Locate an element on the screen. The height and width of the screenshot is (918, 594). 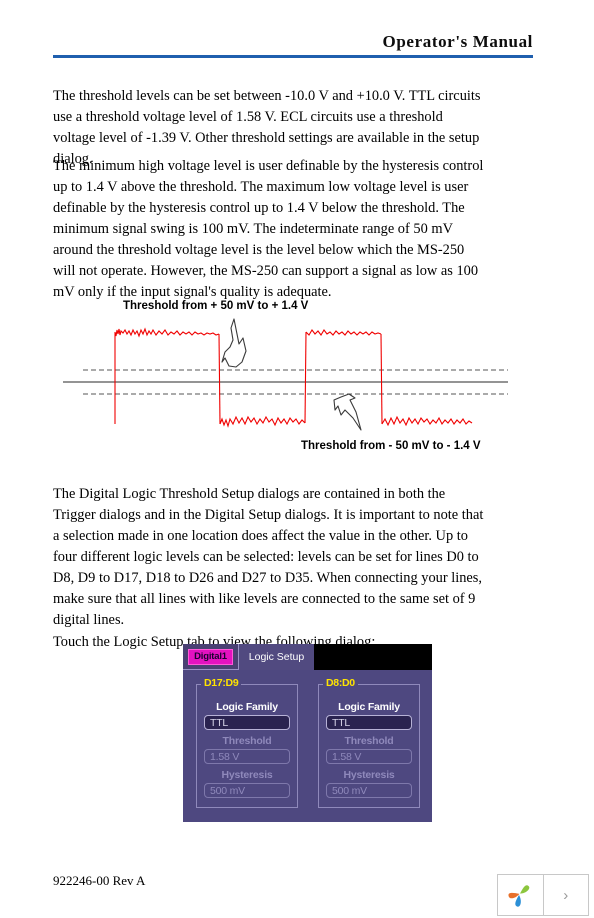
footer-document-number: 922246-00 Rev A is located at coordinates (99, 880).